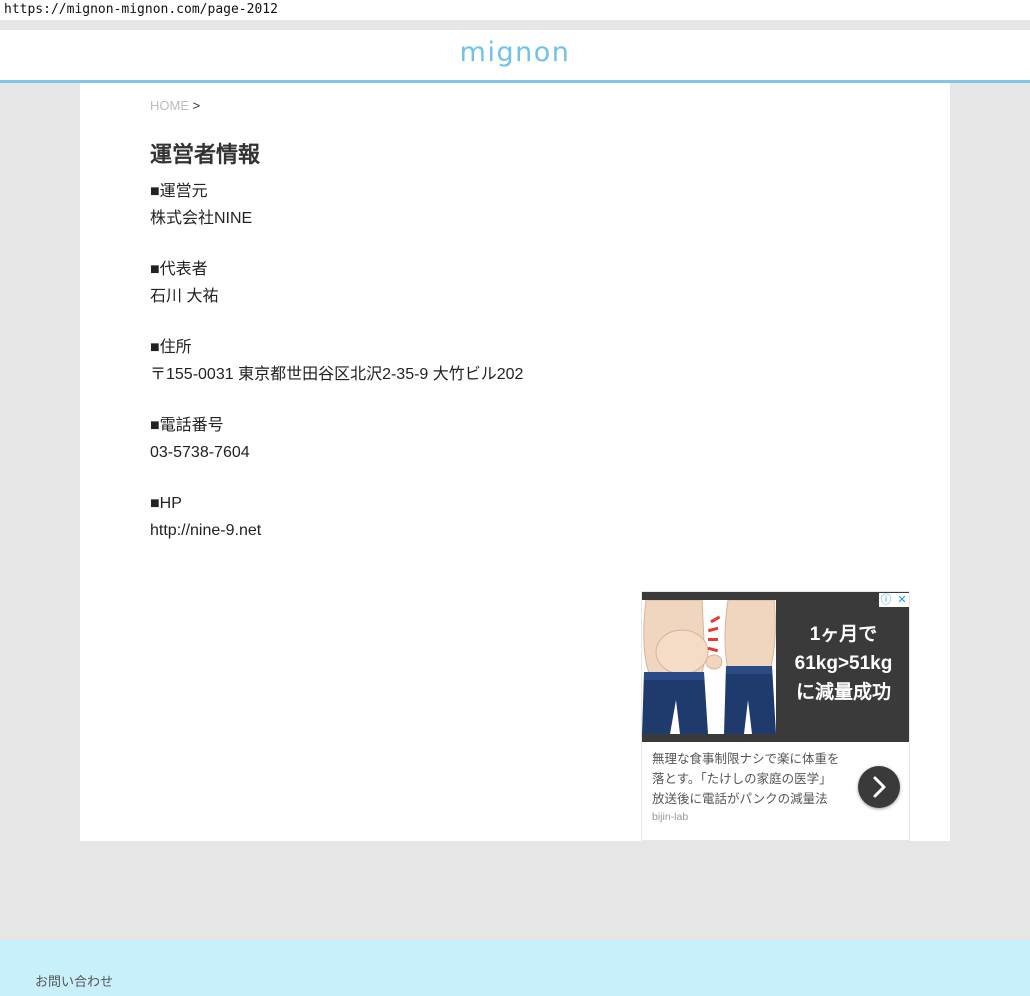 Image resolution: width=1030 pixels, height=996 pixels. Describe the element at coordinates (169, 105) in the screenshot. I see `breadcrumb-home-link: HOME` at that location.